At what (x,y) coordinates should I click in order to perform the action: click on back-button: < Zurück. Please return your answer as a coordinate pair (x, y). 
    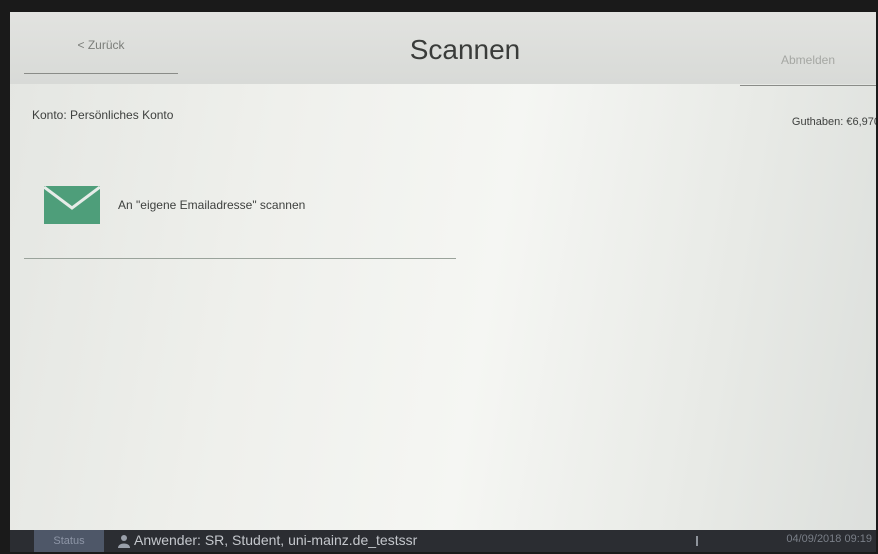
    Looking at the image, I should click on (101, 50).